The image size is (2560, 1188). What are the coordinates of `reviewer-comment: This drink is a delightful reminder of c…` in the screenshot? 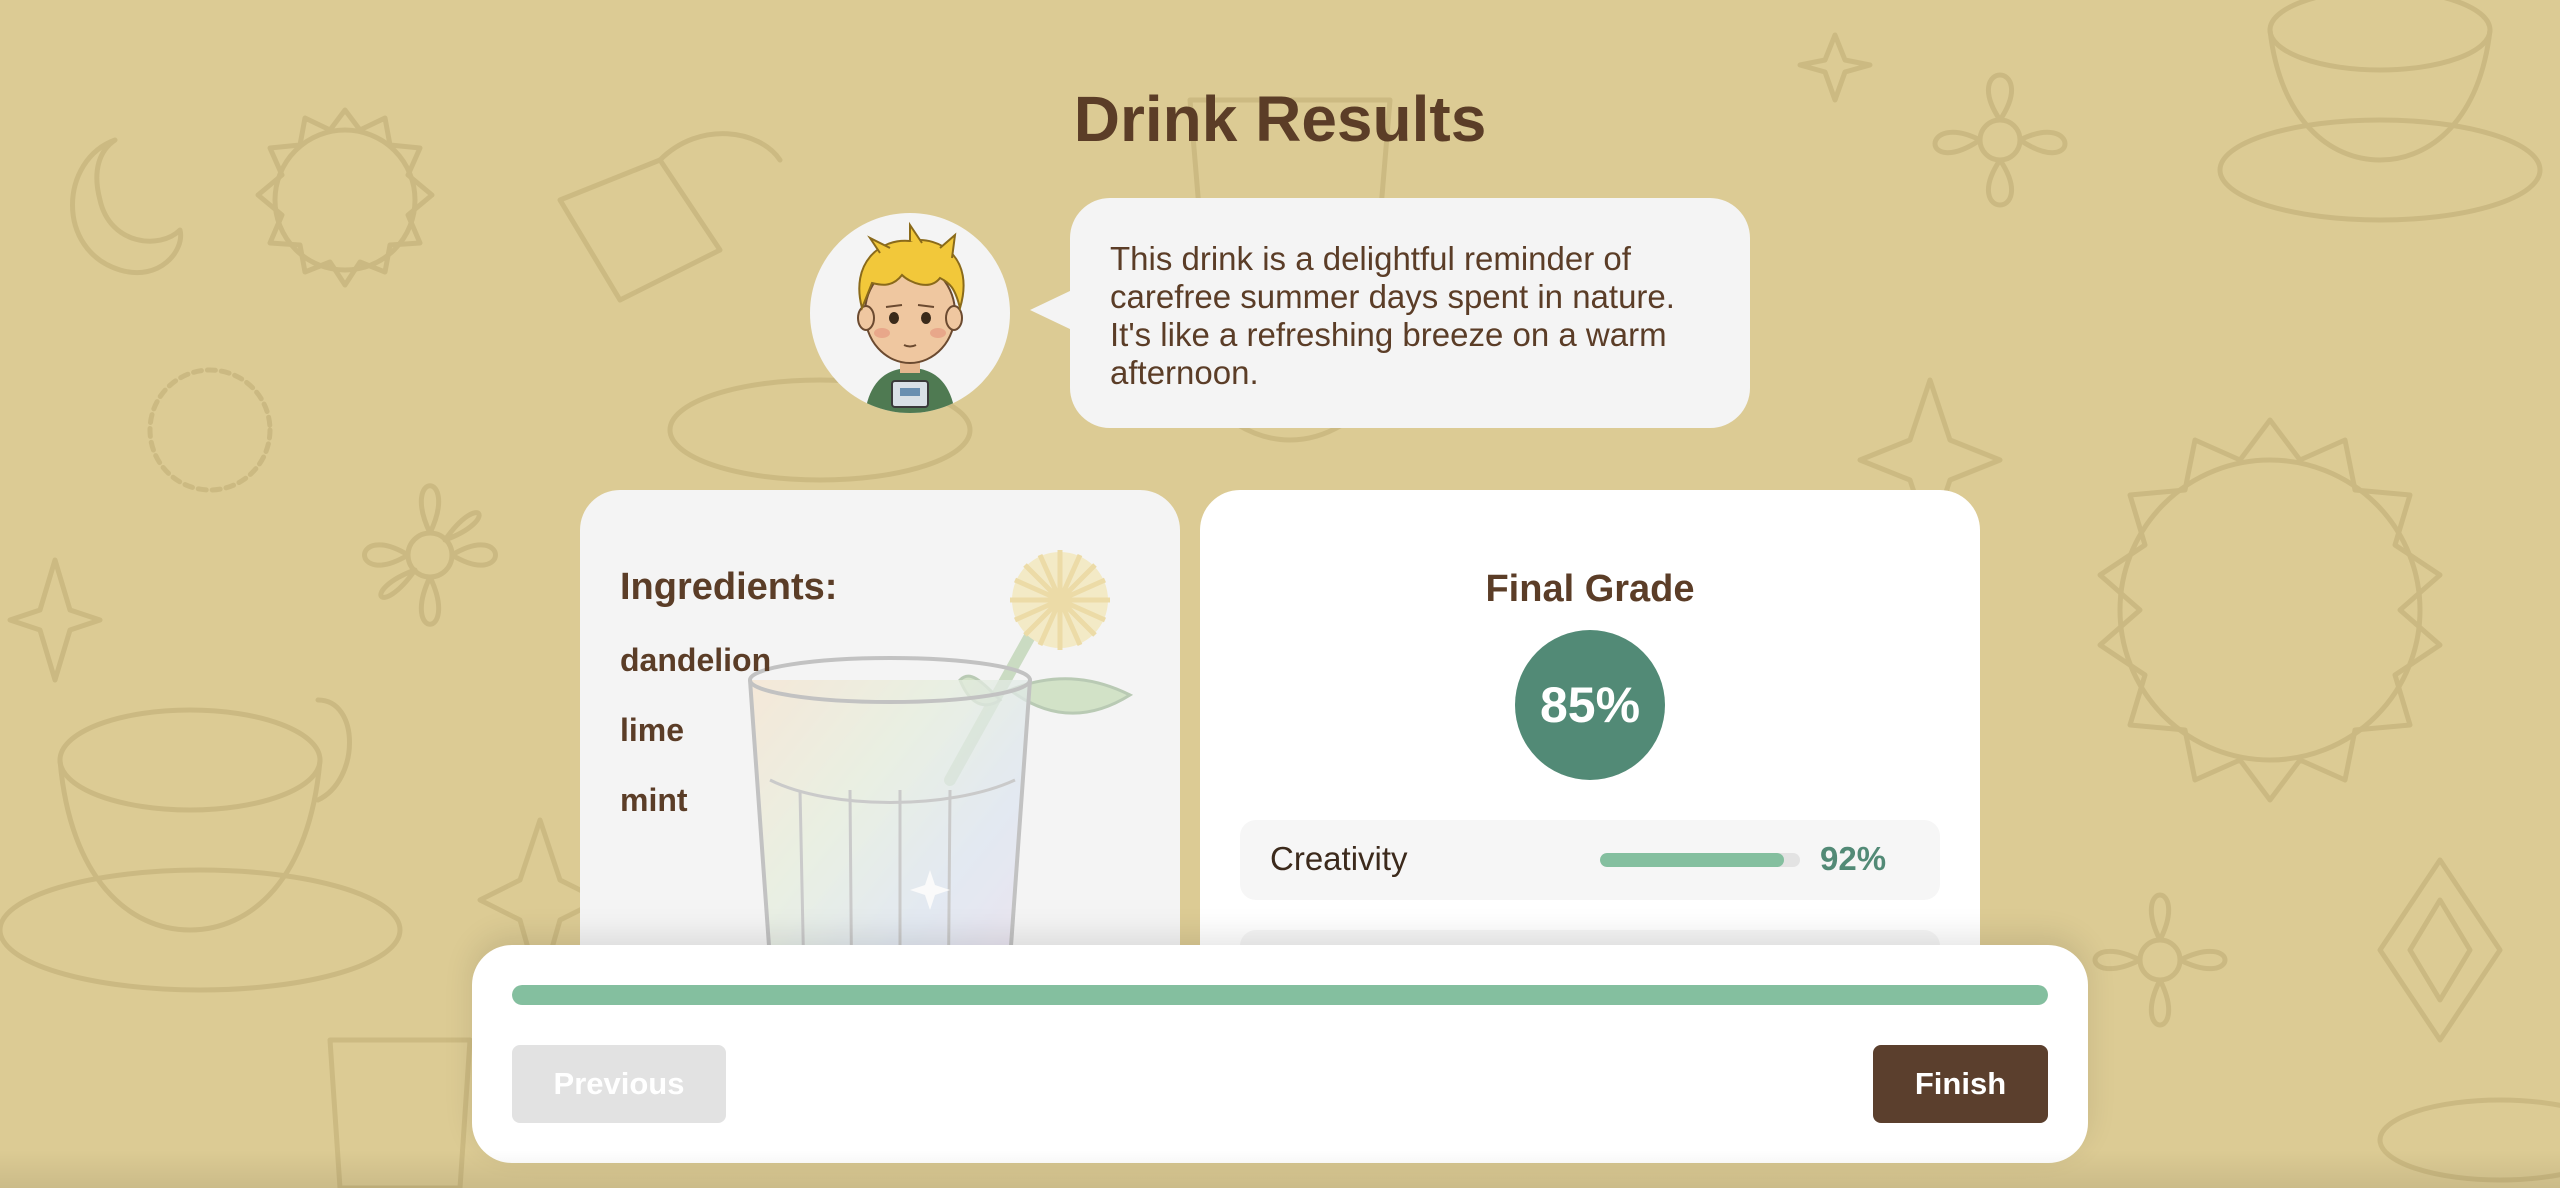 It's located at (1392, 315).